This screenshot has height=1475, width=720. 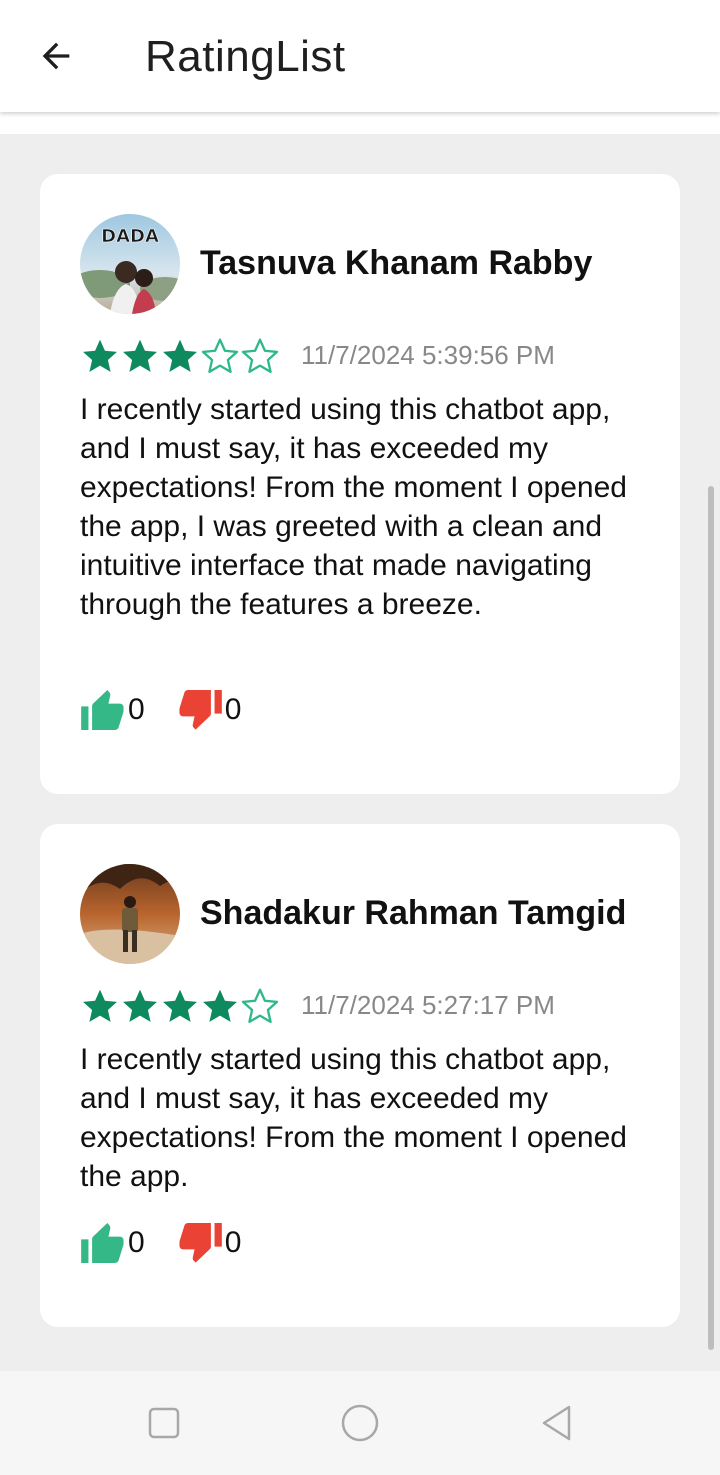 I want to click on recents-button, so click(x=164, y=1423).